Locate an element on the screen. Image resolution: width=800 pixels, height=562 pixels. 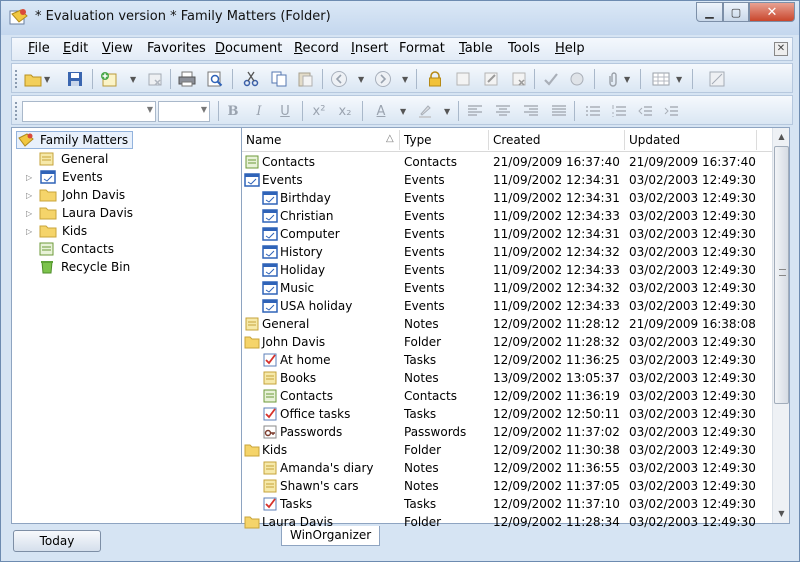
menu-insert: Insert is located at coordinates (369, 48).